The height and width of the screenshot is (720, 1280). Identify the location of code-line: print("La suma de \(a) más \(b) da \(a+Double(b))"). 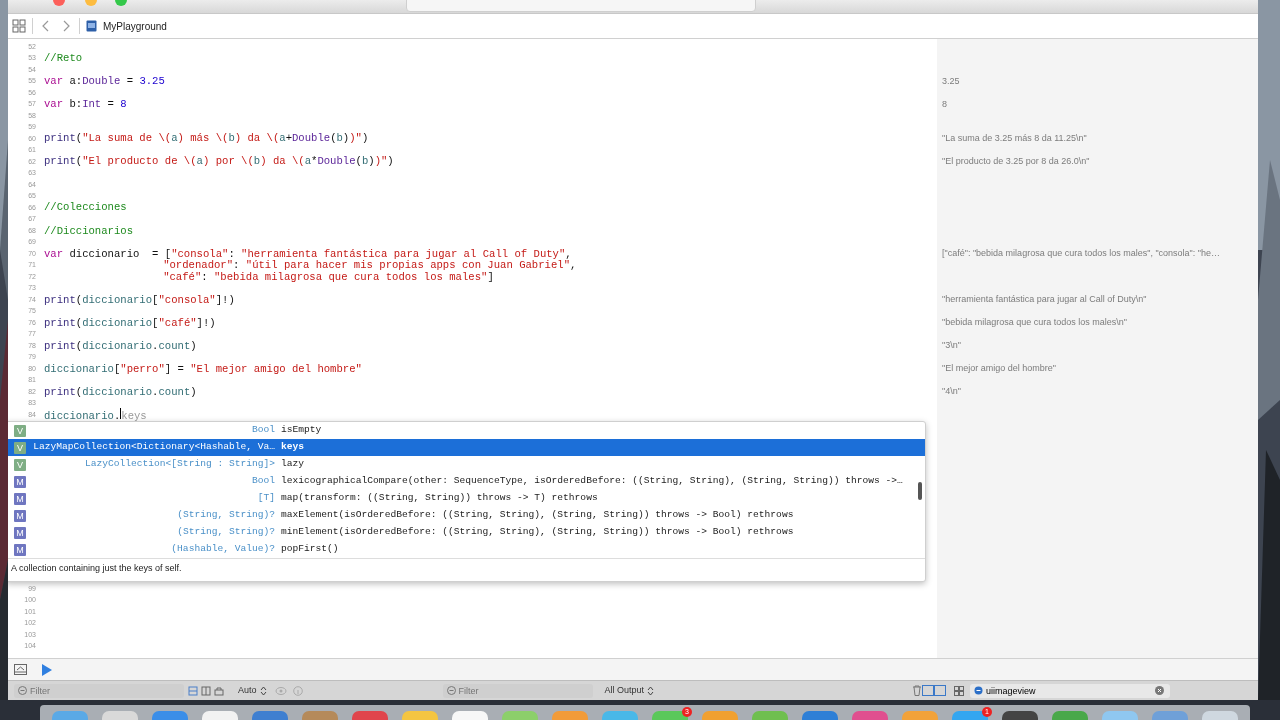
(206, 139).